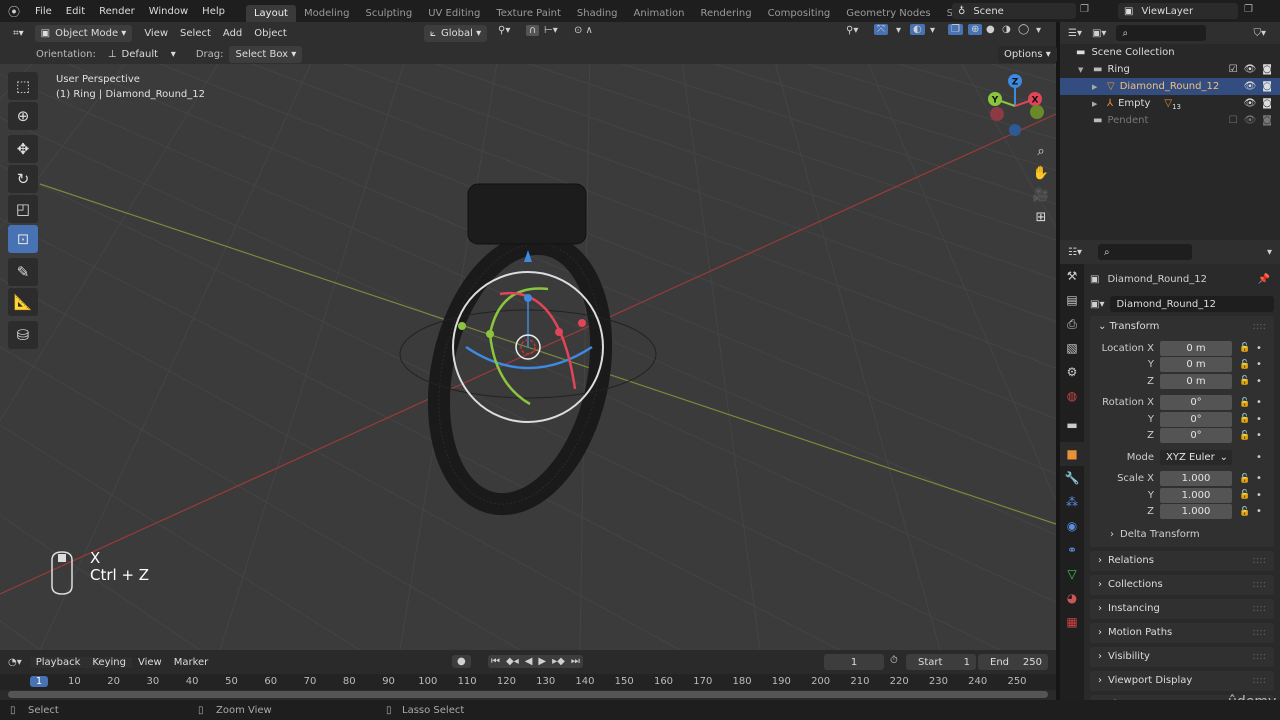 The image size is (1280, 720). I want to click on blender-logo-icon: ⦿, so click(14, 11).